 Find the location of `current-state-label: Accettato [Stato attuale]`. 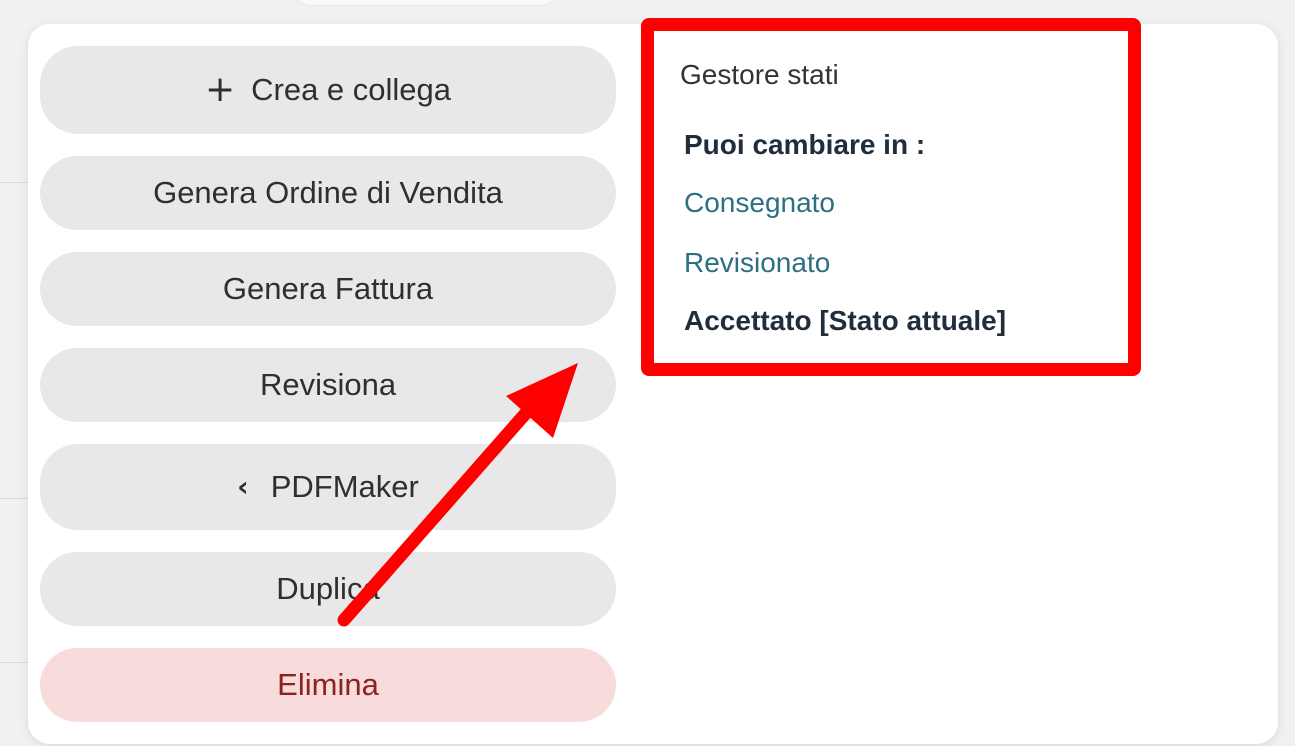

current-state-label: Accettato [Stato attuale] is located at coordinates (845, 320).